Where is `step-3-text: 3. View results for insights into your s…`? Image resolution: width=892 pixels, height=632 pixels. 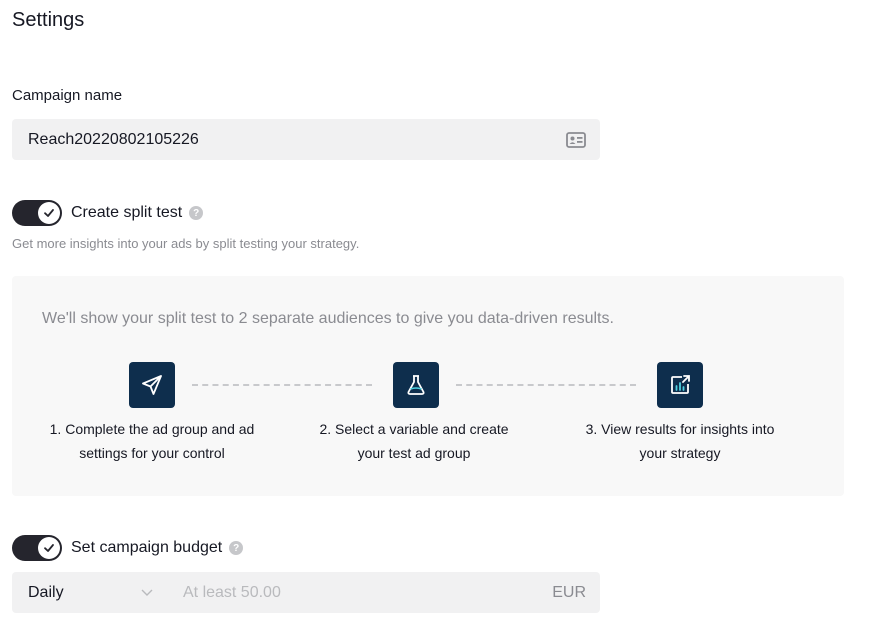
step-3-text: 3. View results for insights into your s… is located at coordinates (680, 441).